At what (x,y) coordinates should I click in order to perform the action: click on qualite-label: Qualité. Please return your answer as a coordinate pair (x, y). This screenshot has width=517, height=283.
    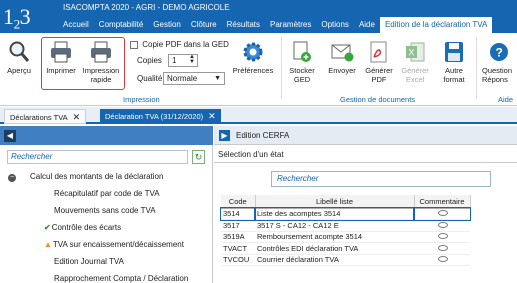
    Looking at the image, I should click on (150, 78).